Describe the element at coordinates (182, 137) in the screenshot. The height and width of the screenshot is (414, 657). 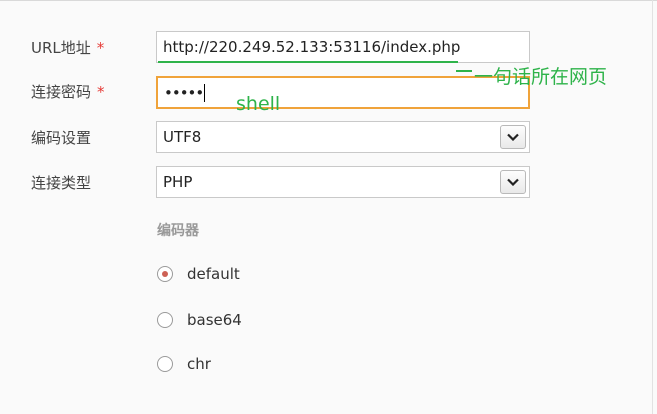
I see `encoding-select-value: UTF8` at that location.